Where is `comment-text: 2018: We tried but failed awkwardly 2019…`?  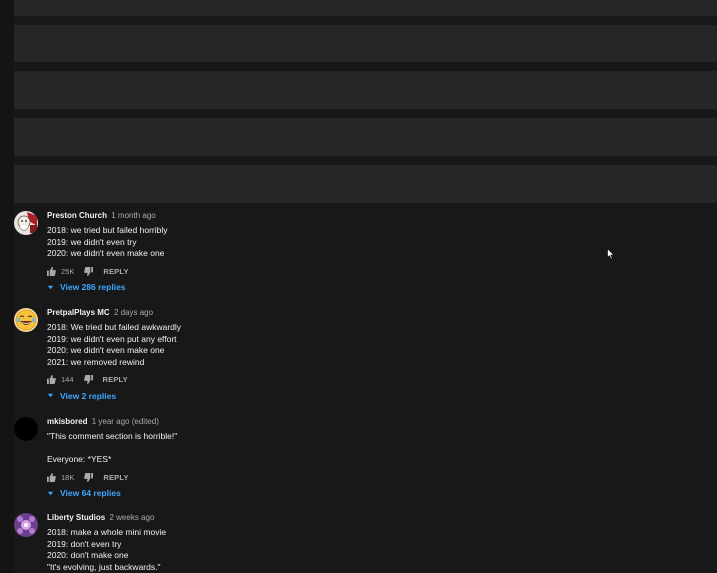 comment-text: 2018: We tried but failed awkwardly 2019… is located at coordinates (277, 345).